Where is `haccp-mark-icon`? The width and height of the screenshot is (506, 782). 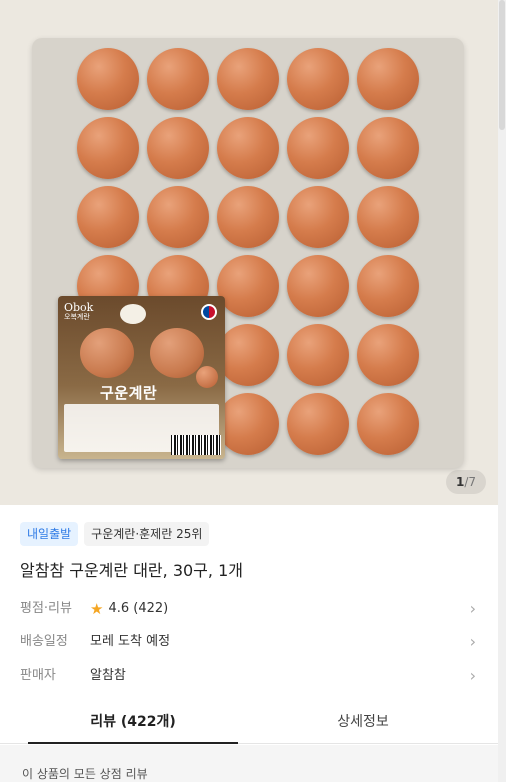 haccp-mark-icon is located at coordinates (133, 314).